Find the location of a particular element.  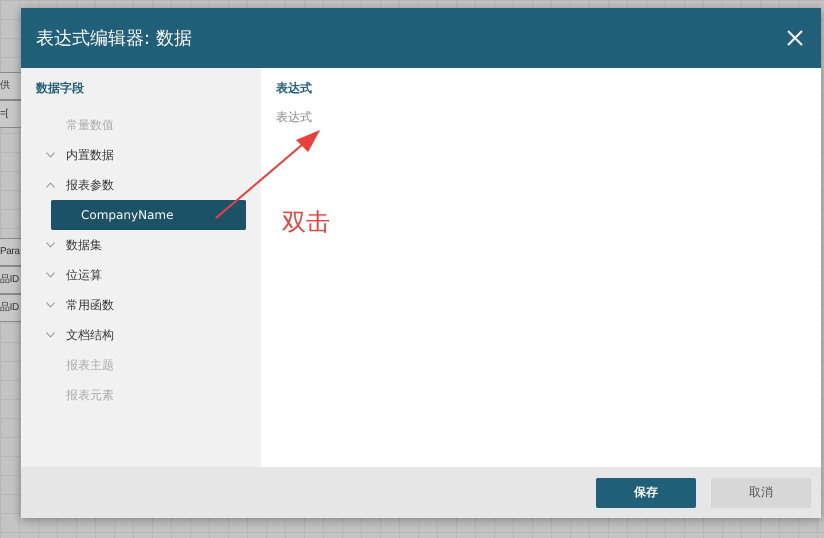

cancel-button: 取消 is located at coordinates (761, 493).